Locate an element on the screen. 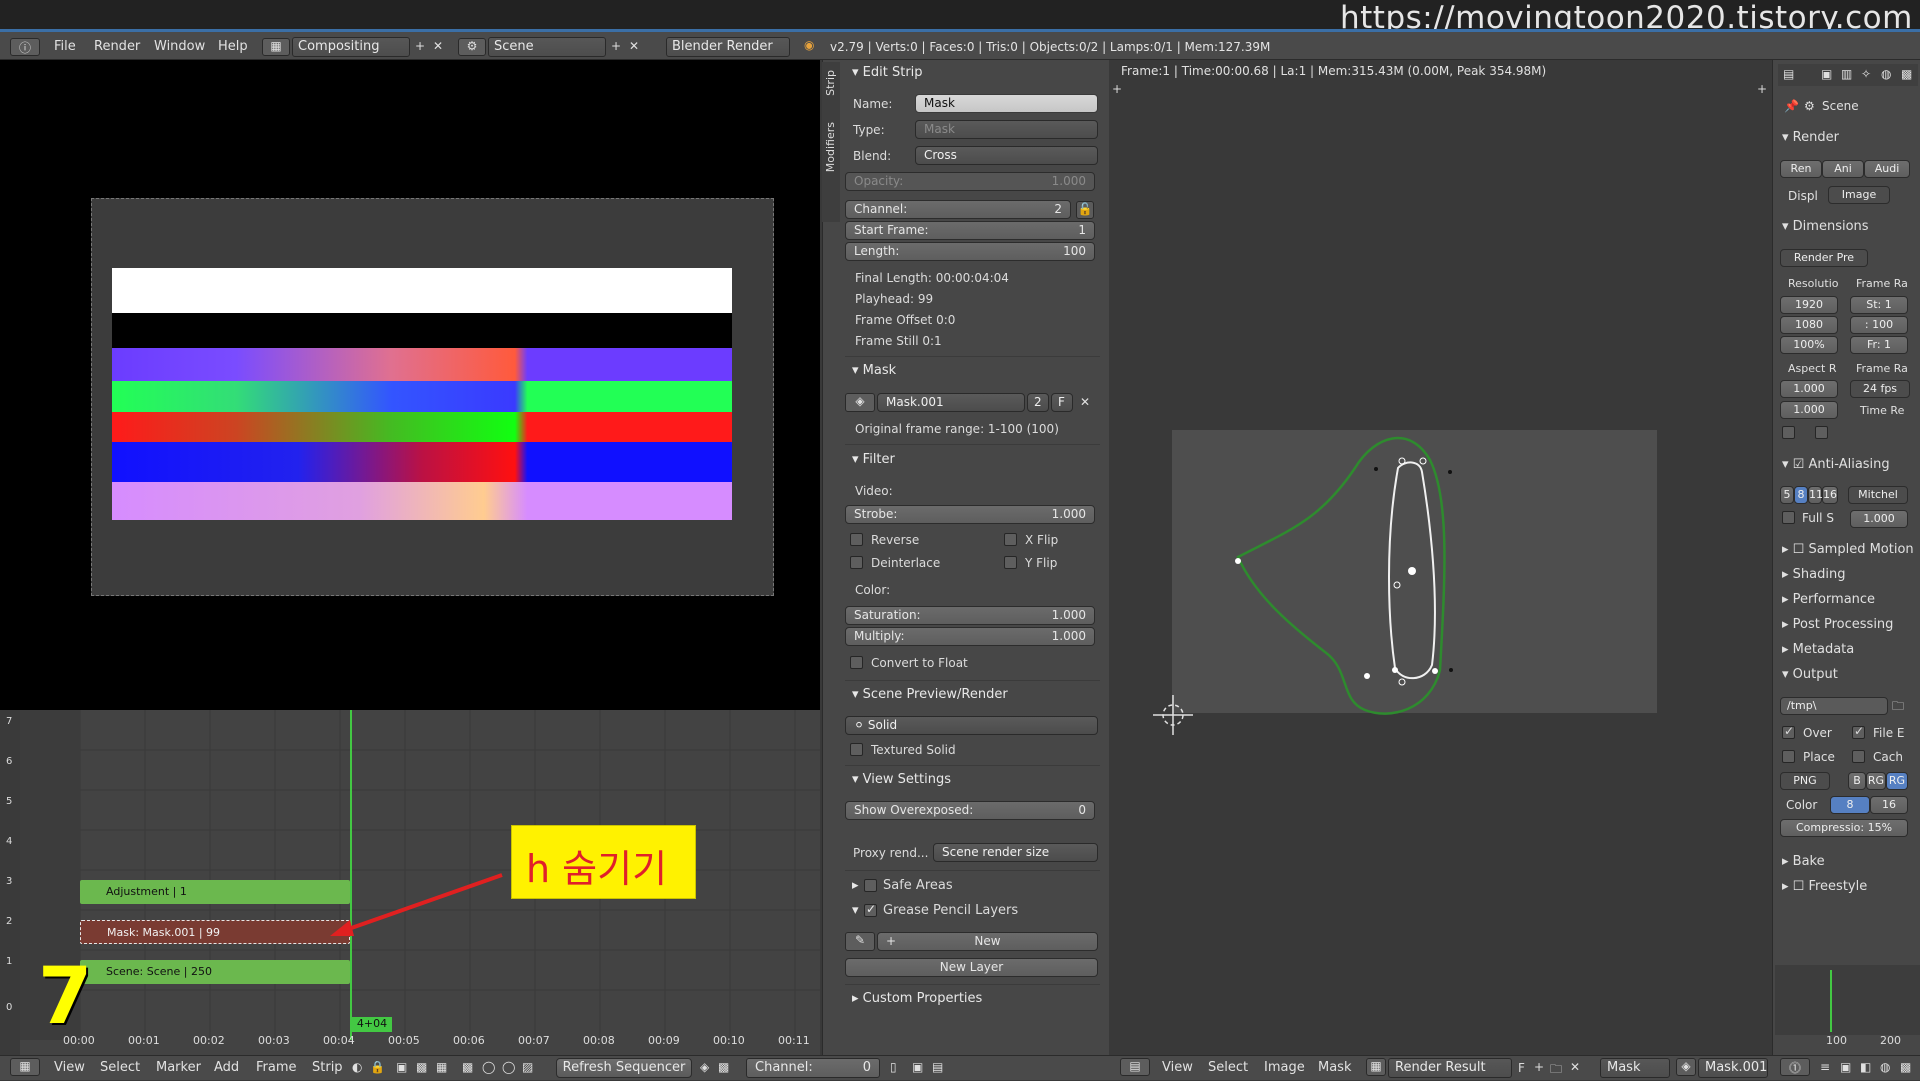 Image resolution: width=1920 pixels, height=1081 pixels. backdrop-icon: ▩ is located at coordinates (723, 1067).